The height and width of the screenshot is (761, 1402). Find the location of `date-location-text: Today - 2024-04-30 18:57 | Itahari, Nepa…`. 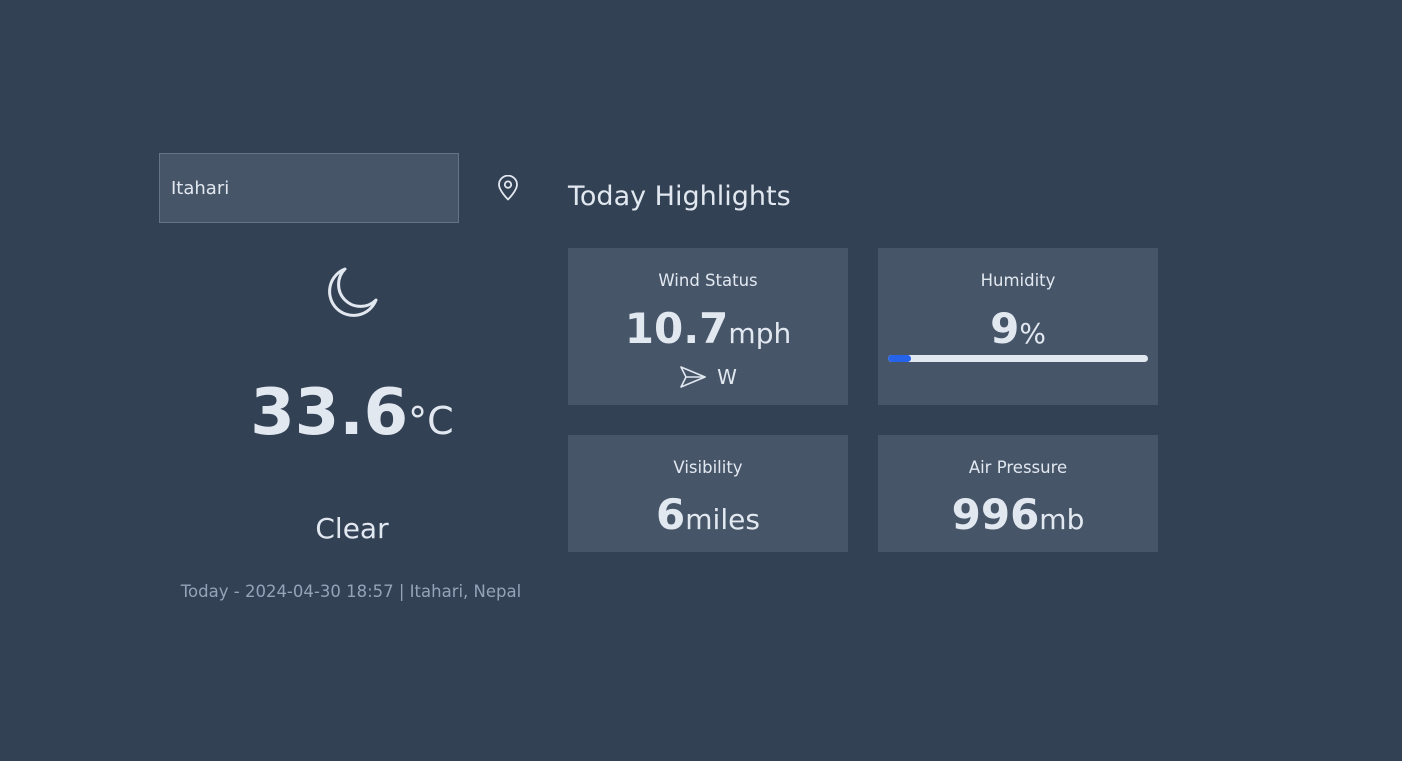

date-location-text: Today - 2024-04-30 18:57 | Itahari, Nepa… is located at coordinates (351, 591).